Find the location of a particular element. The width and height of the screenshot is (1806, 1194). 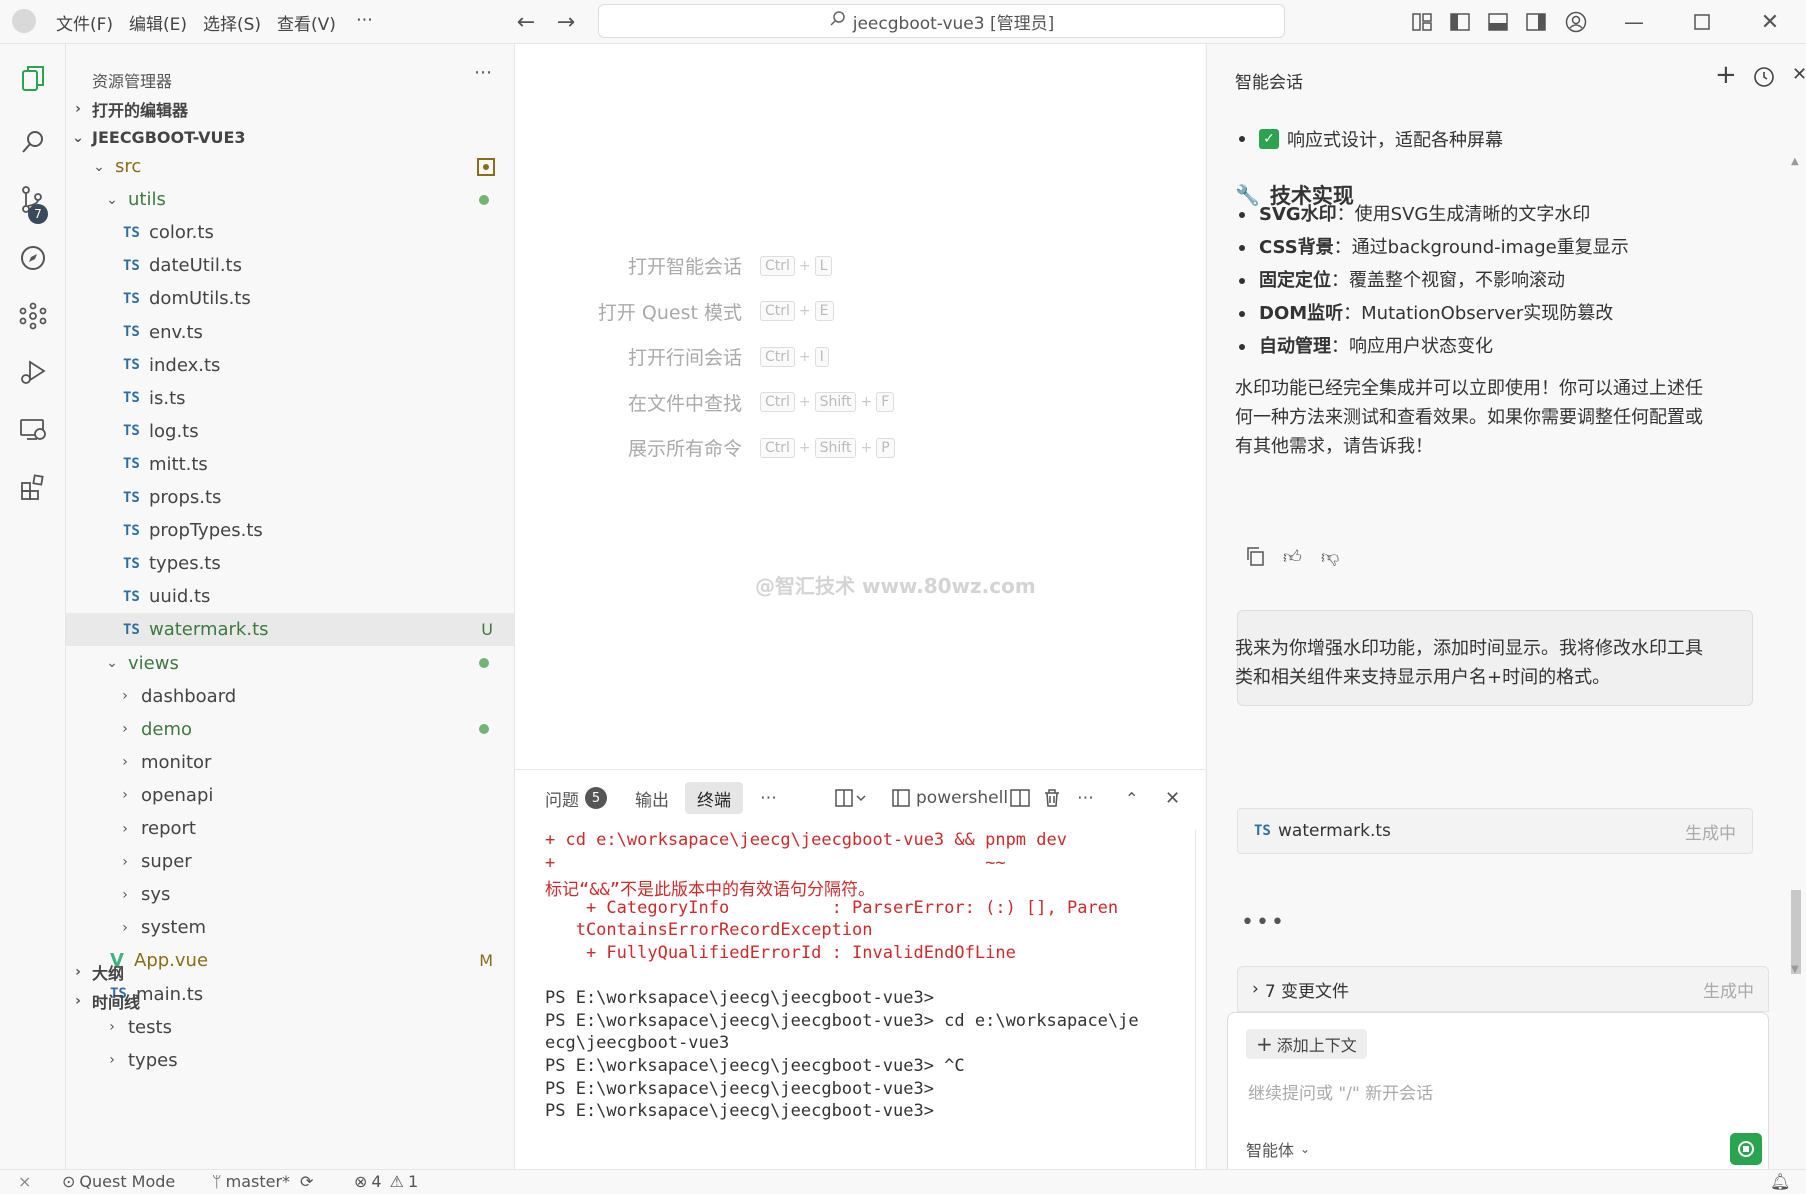

maximize-icon is located at coordinates (1702, 22).